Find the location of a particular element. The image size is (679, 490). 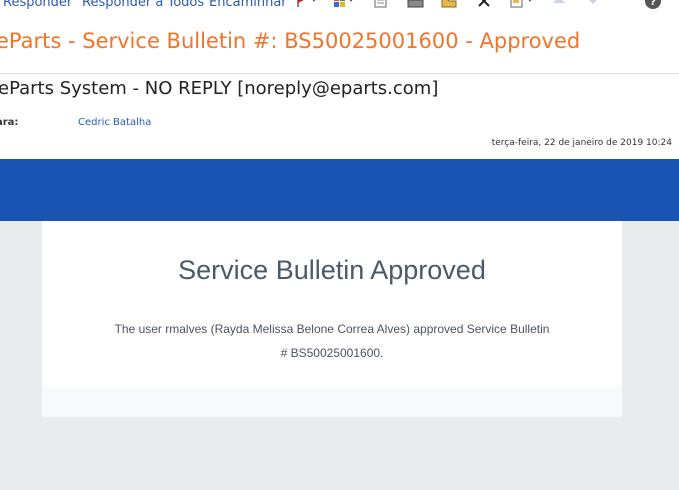

categories-icon is located at coordinates (343, 6).